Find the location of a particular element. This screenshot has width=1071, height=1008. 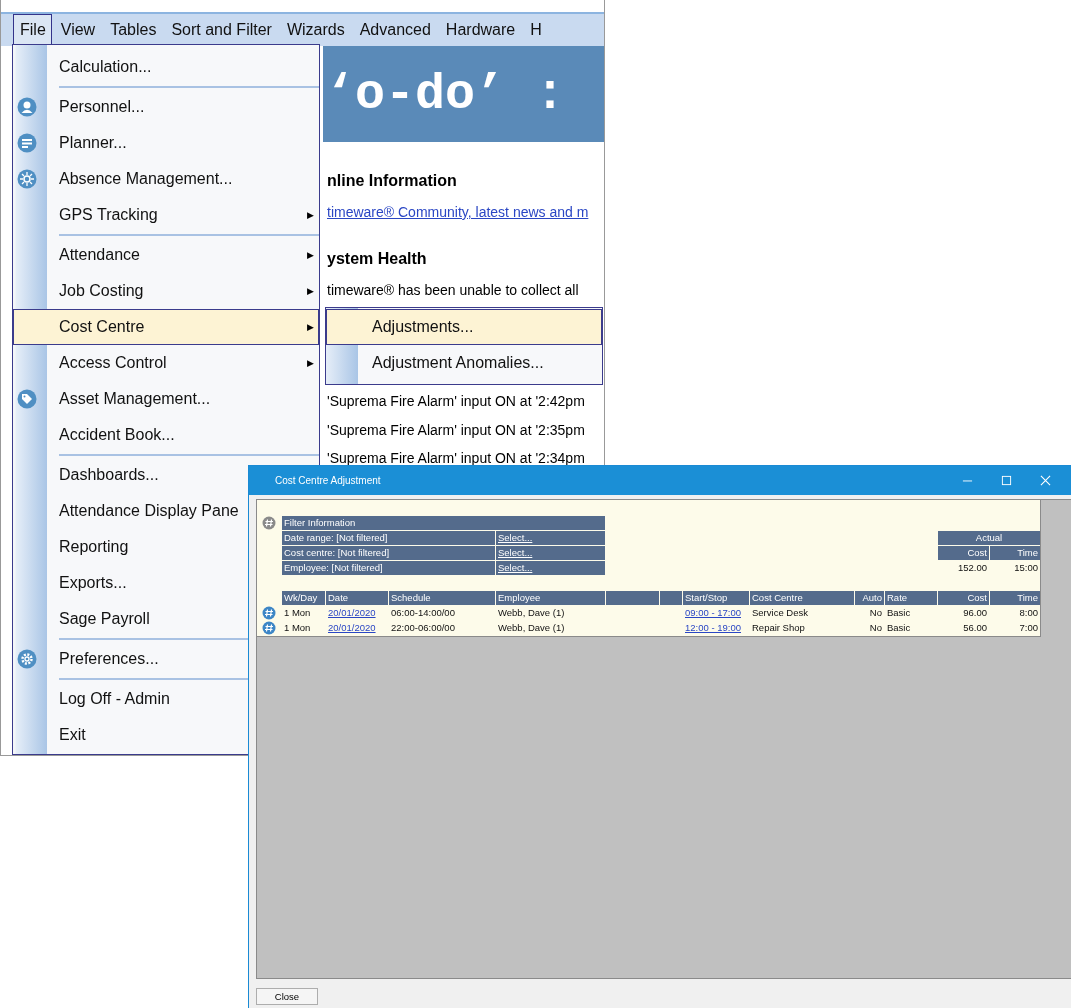

table-cell-text: 22:00-06:00/00 is located at coordinates (423, 628).